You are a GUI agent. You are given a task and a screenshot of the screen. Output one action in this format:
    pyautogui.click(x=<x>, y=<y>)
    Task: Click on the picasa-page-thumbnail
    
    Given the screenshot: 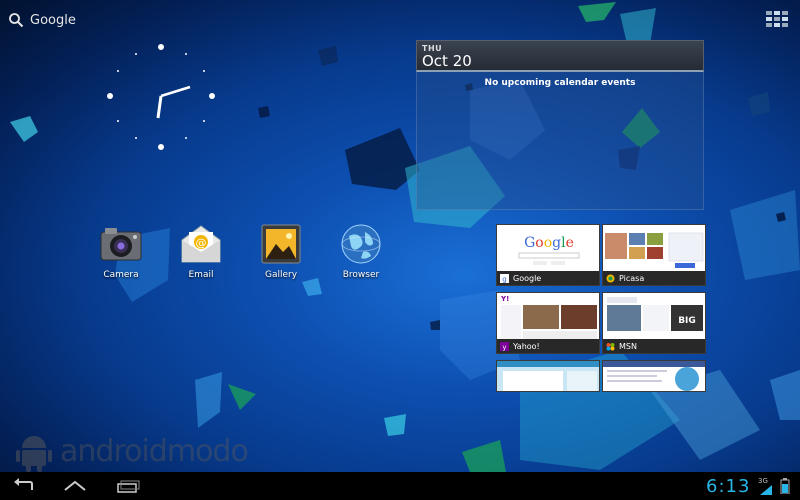 What is the action you would take?
    pyautogui.click(x=654, y=249)
    